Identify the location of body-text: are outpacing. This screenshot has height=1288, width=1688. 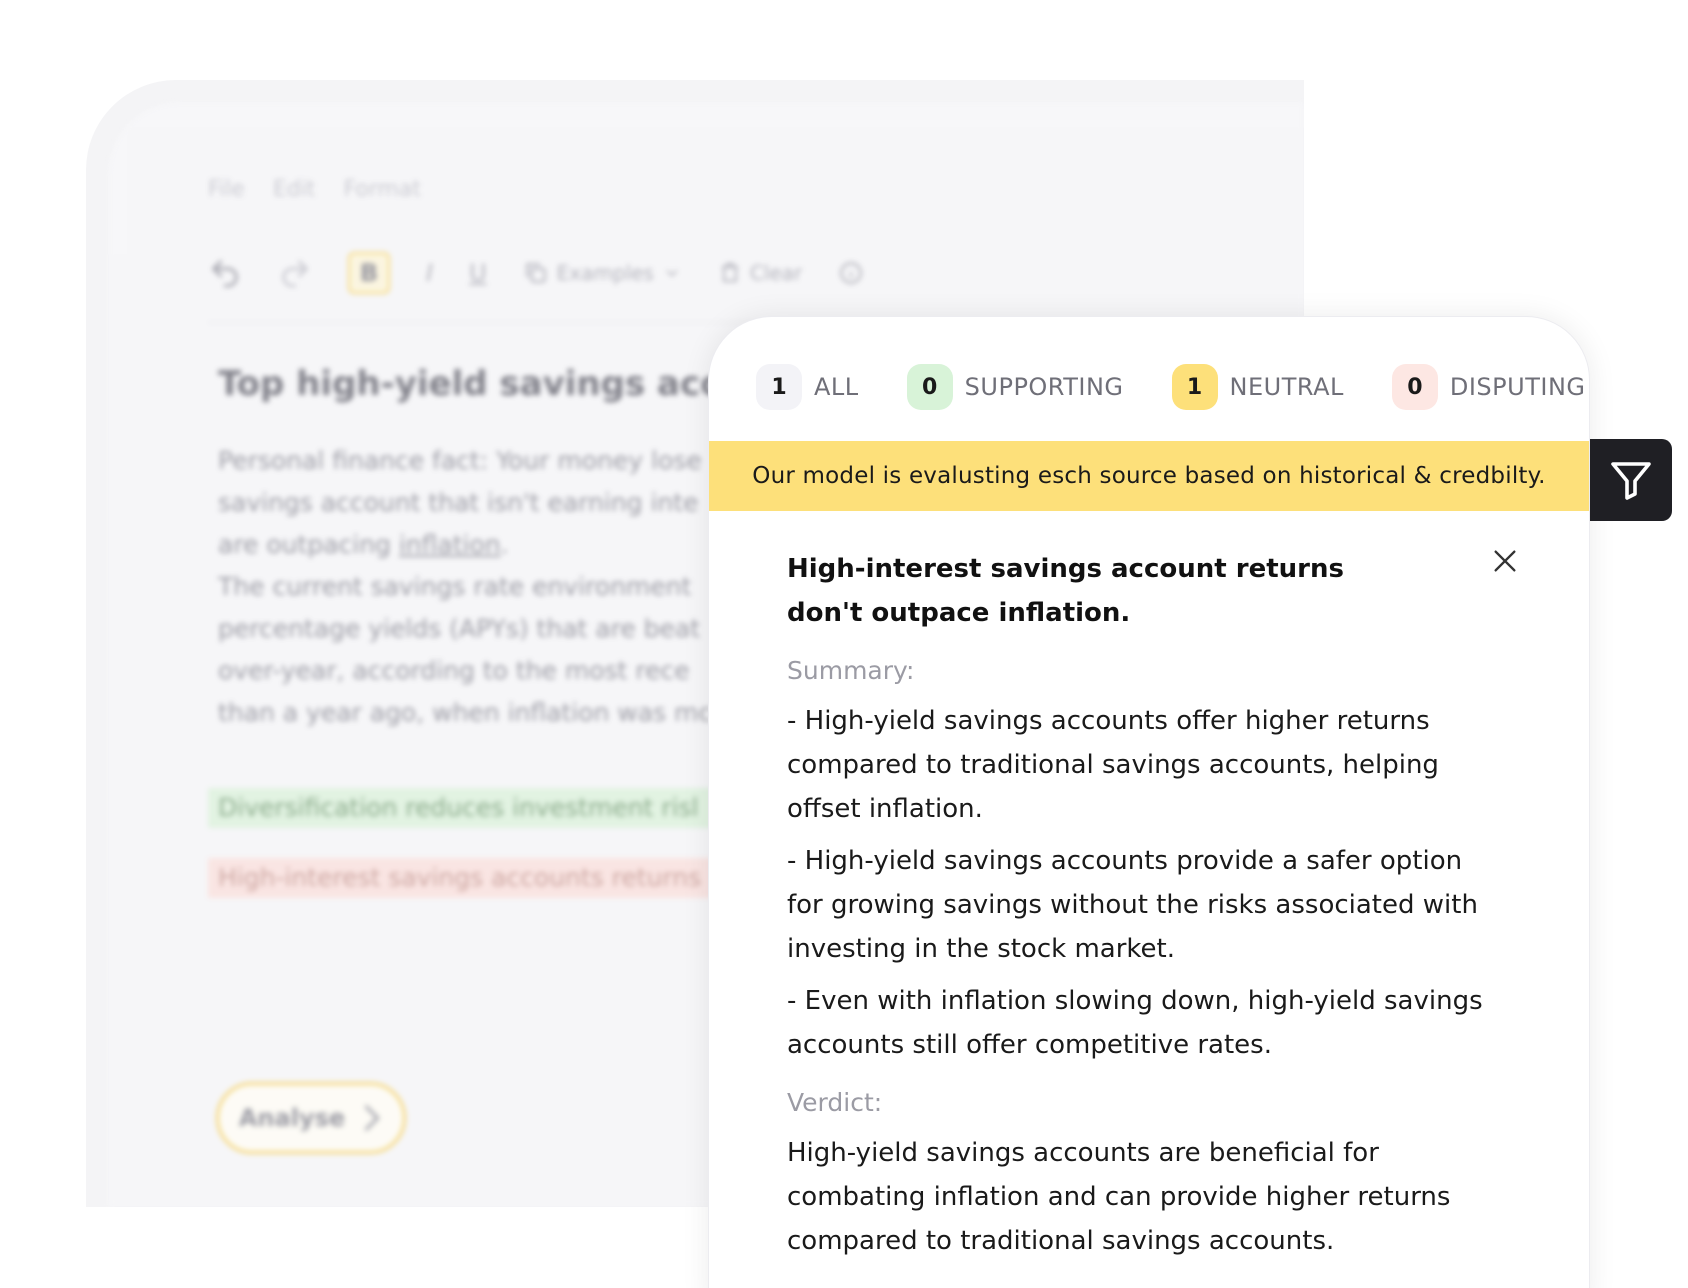
(308, 544).